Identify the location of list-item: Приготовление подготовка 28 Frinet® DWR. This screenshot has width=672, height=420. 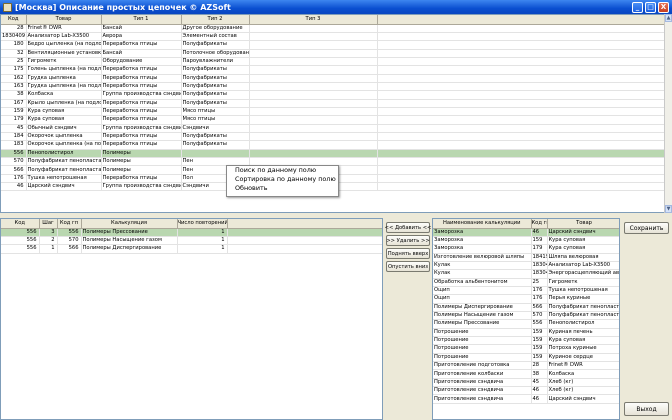
(526, 366).